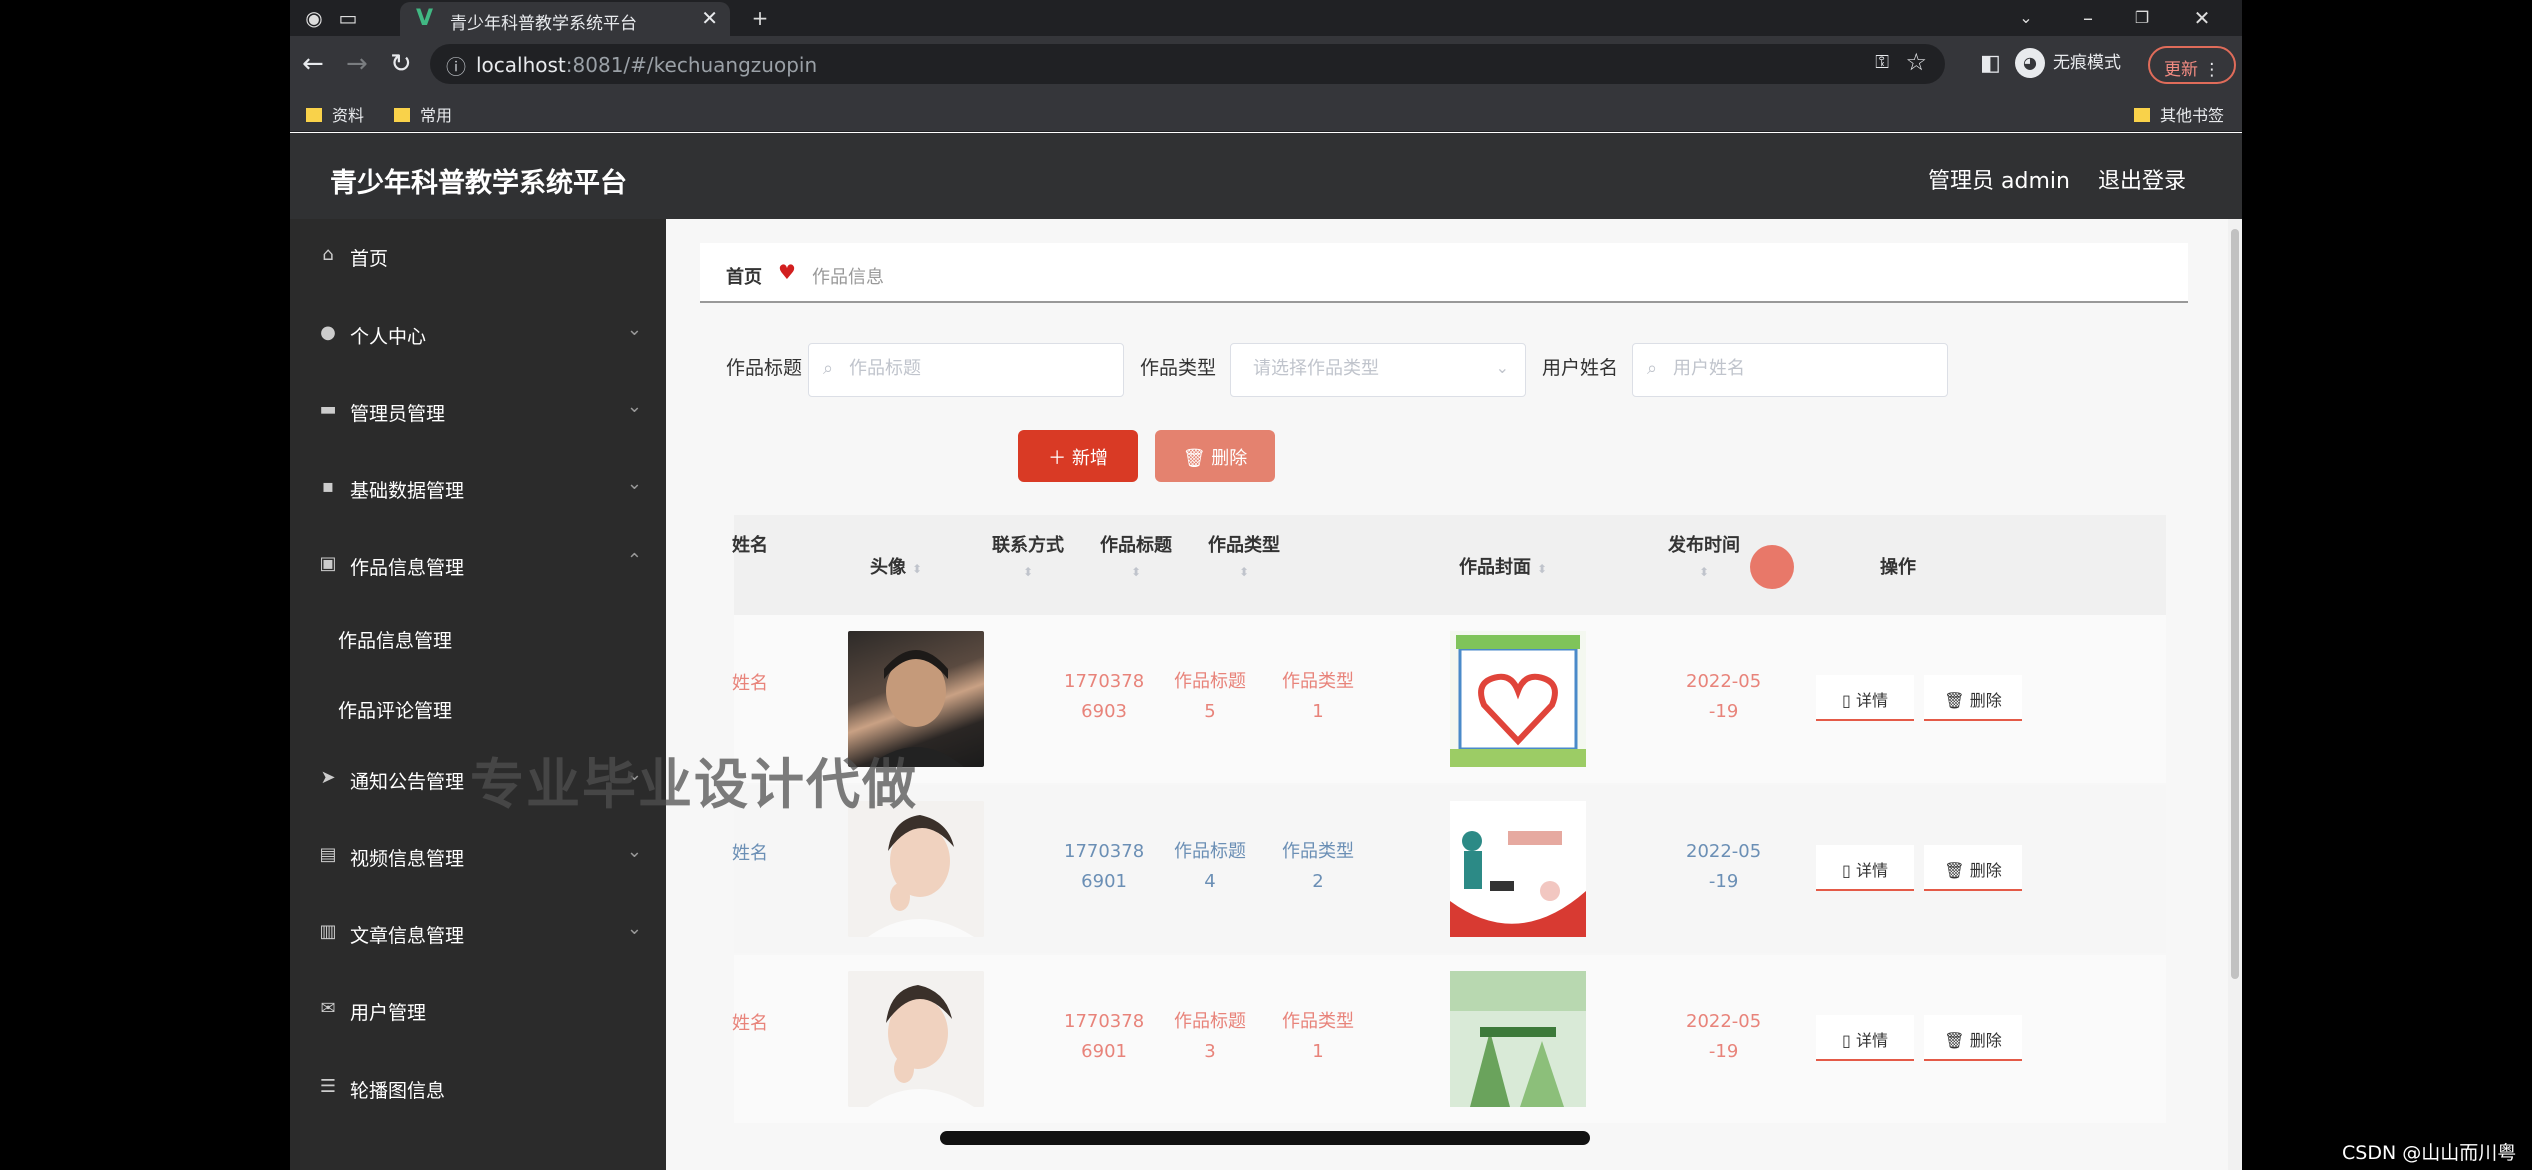 The width and height of the screenshot is (2532, 1170). I want to click on add-label: 新增, so click(1089, 458).